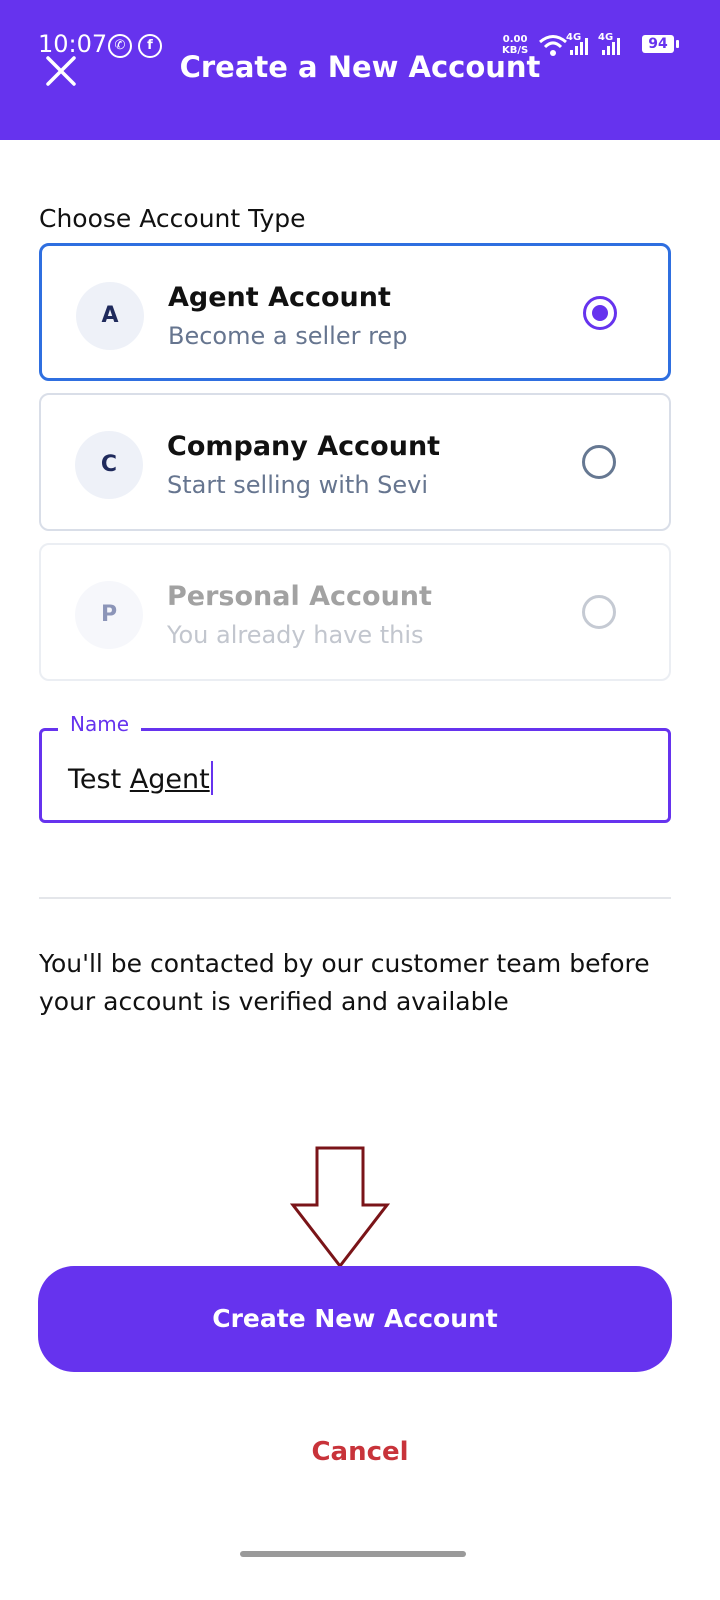 This screenshot has width=720, height=1600. I want to click on name-field-value: Test Agent, so click(140, 778).